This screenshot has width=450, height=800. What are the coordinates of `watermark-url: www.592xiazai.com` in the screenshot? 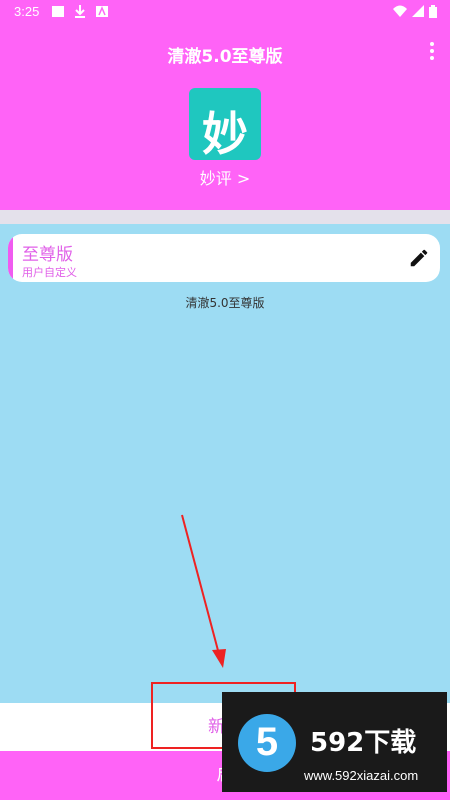 It's located at (361, 775).